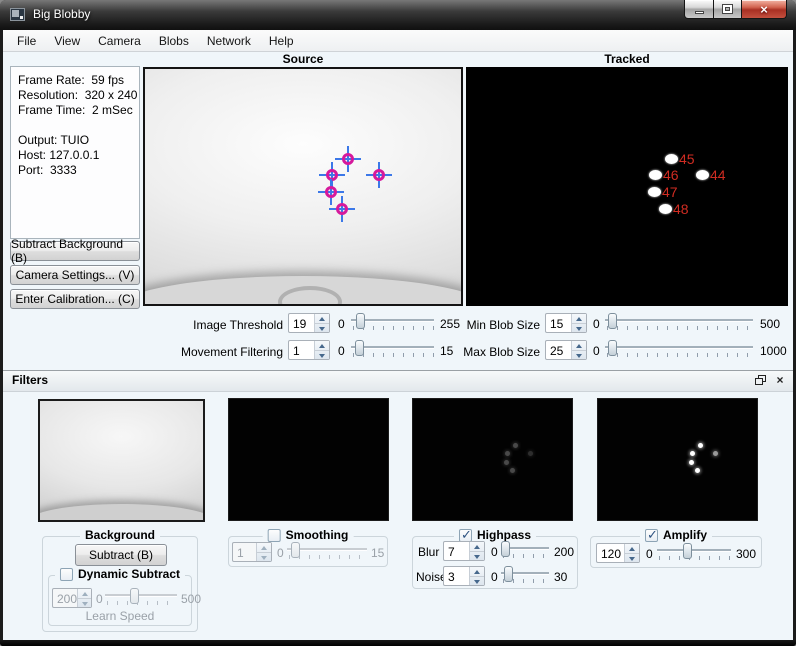 This screenshot has height=646, width=796. Describe the element at coordinates (229, 41) in the screenshot. I see `menu-item-network: Network` at that location.